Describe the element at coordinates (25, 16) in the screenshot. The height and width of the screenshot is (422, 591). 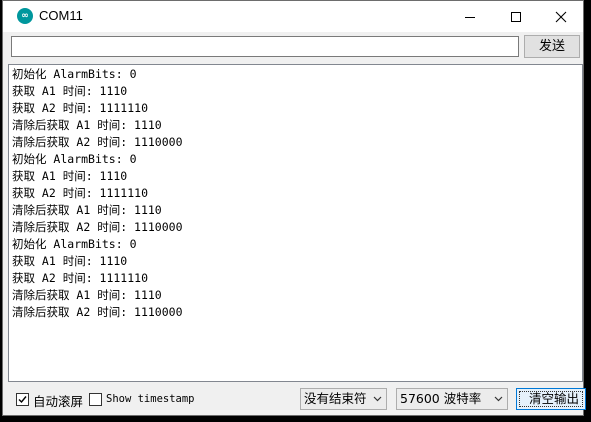
I see `arduino-icon: ∞` at that location.